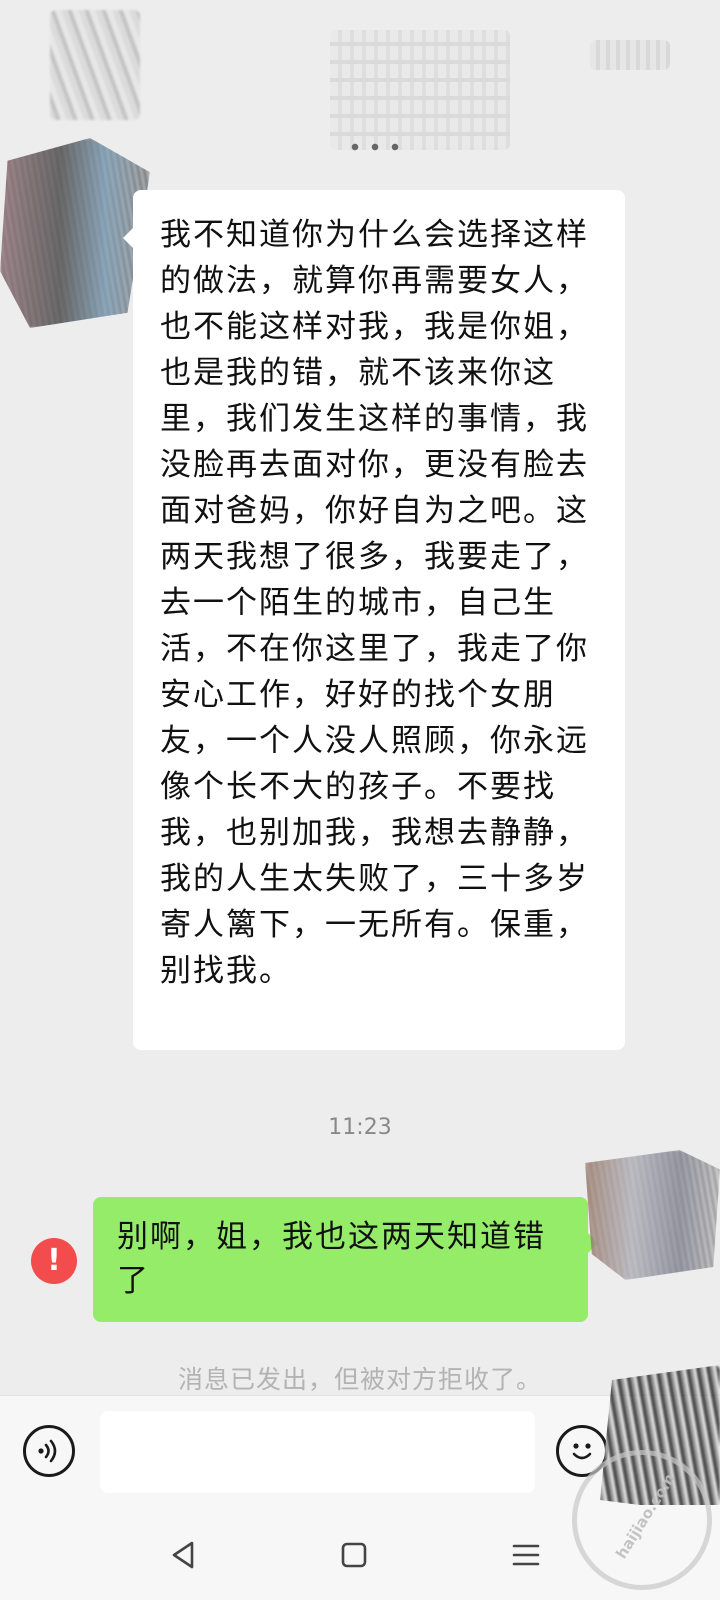 Image resolution: width=720 pixels, height=1600 pixels. I want to click on outgoing-message-bubble: 别啊，姐，我也这两天知道错了, so click(345, 1259).